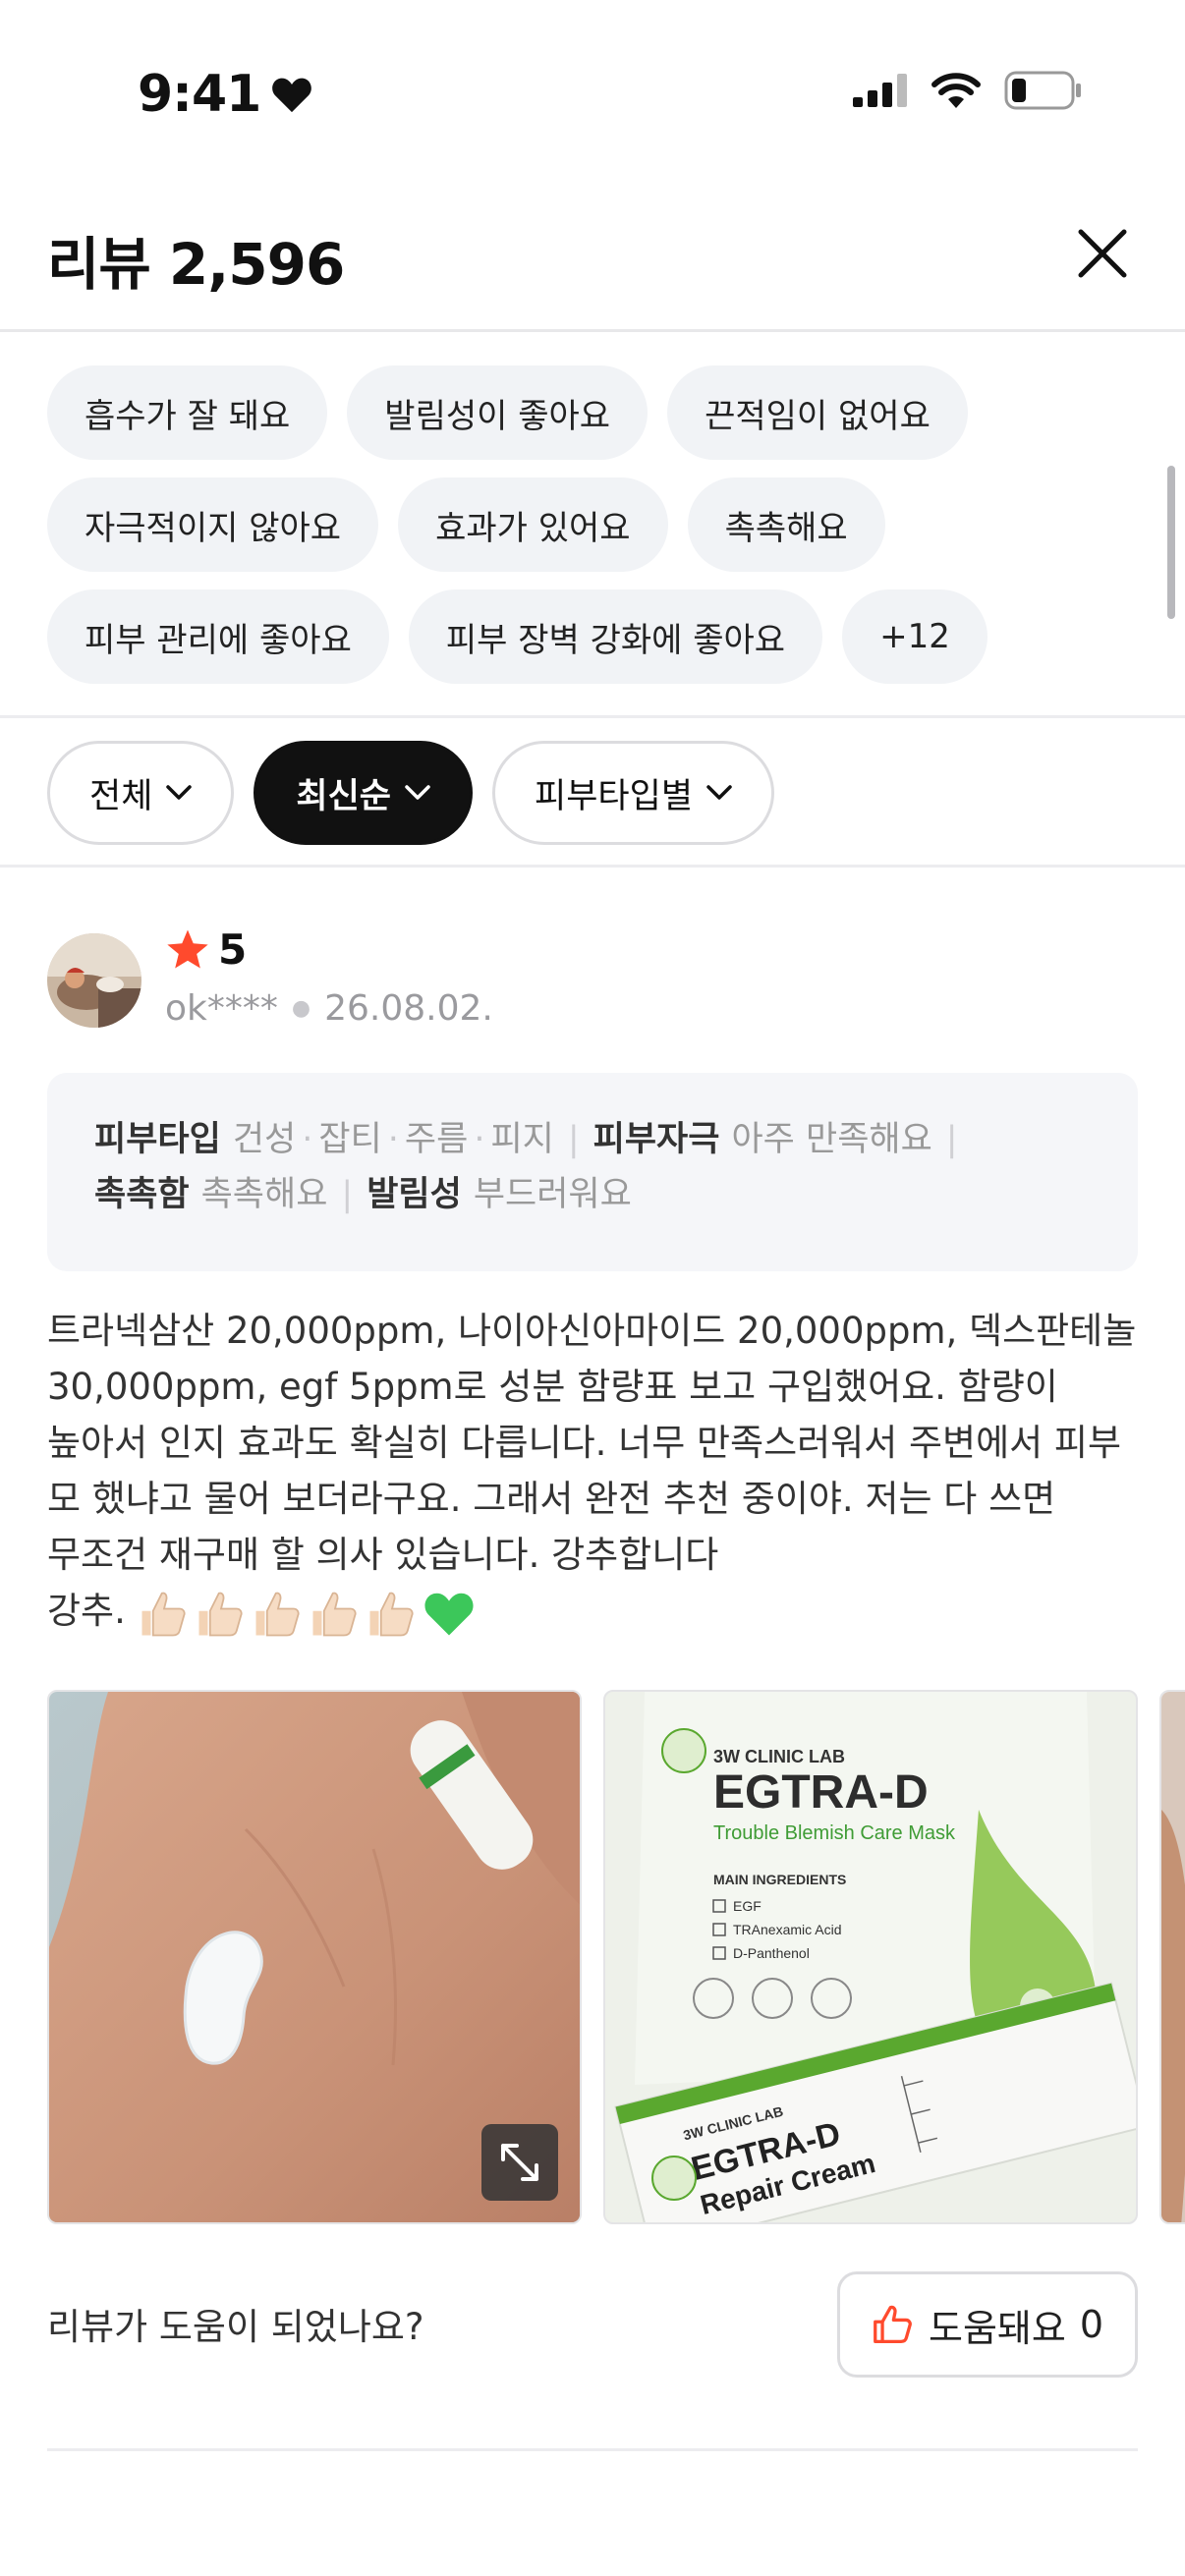 Image resolution: width=1185 pixels, height=2576 pixels. I want to click on expand-icon, so click(519, 2162).